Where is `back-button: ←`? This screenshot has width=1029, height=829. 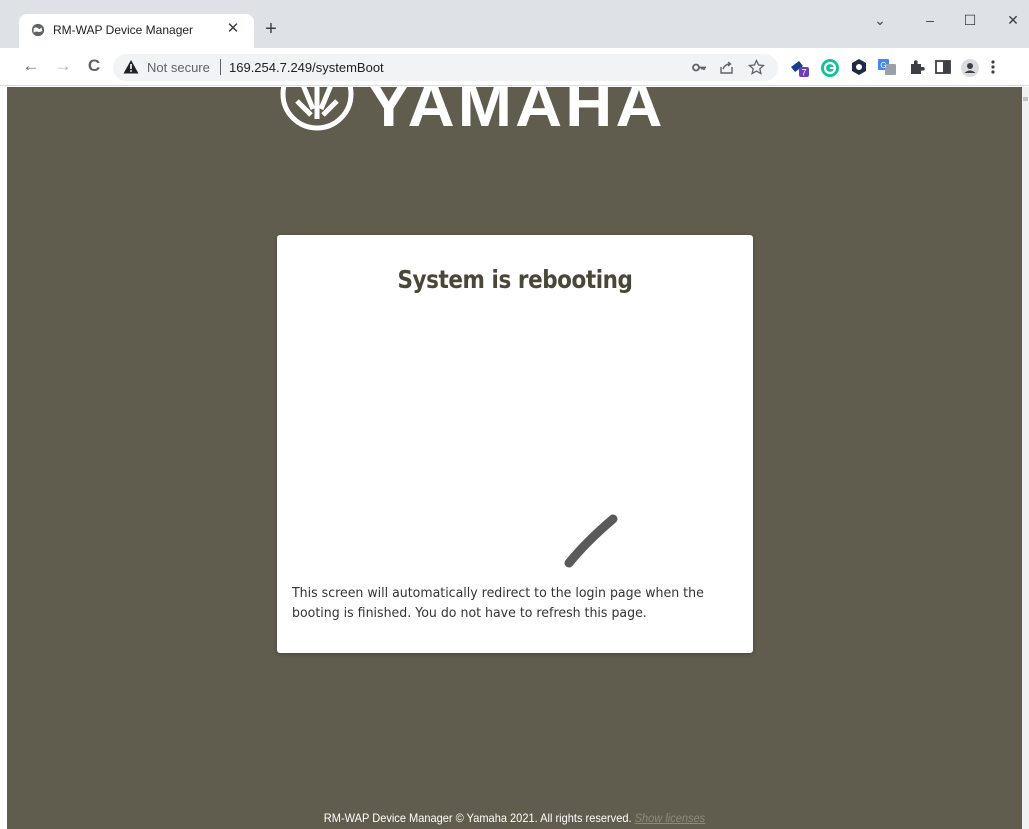 back-button: ← is located at coordinates (31, 66).